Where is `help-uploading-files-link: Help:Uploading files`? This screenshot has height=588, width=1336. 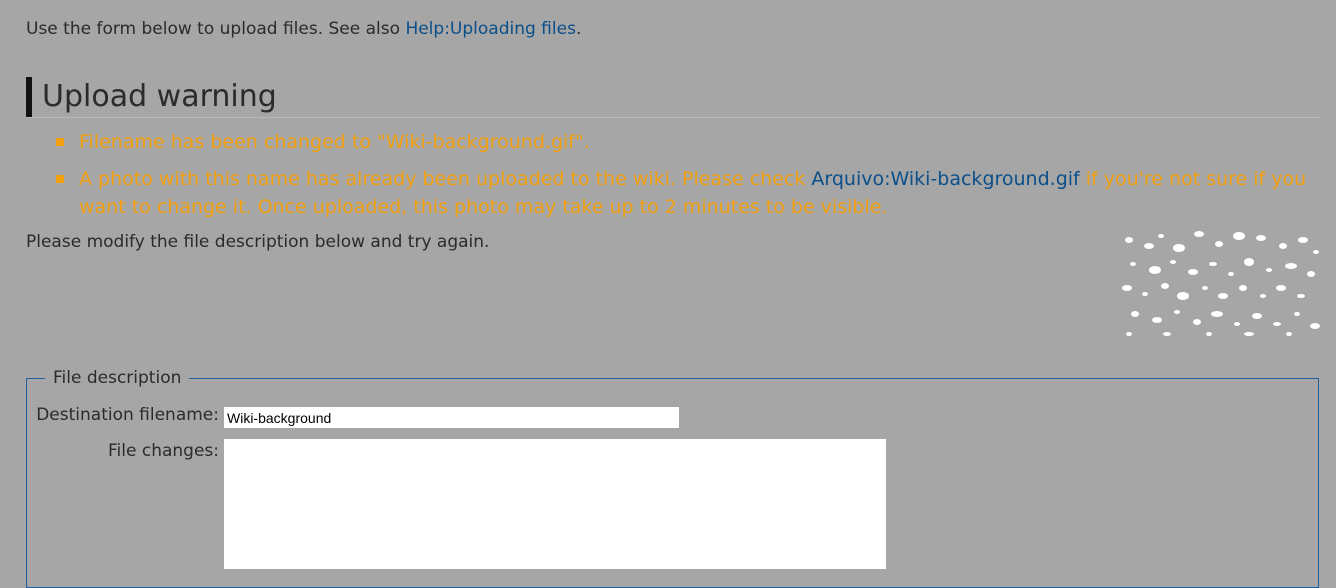 help-uploading-files-link: Help:Uploading files is located at coordinates (490, 29).